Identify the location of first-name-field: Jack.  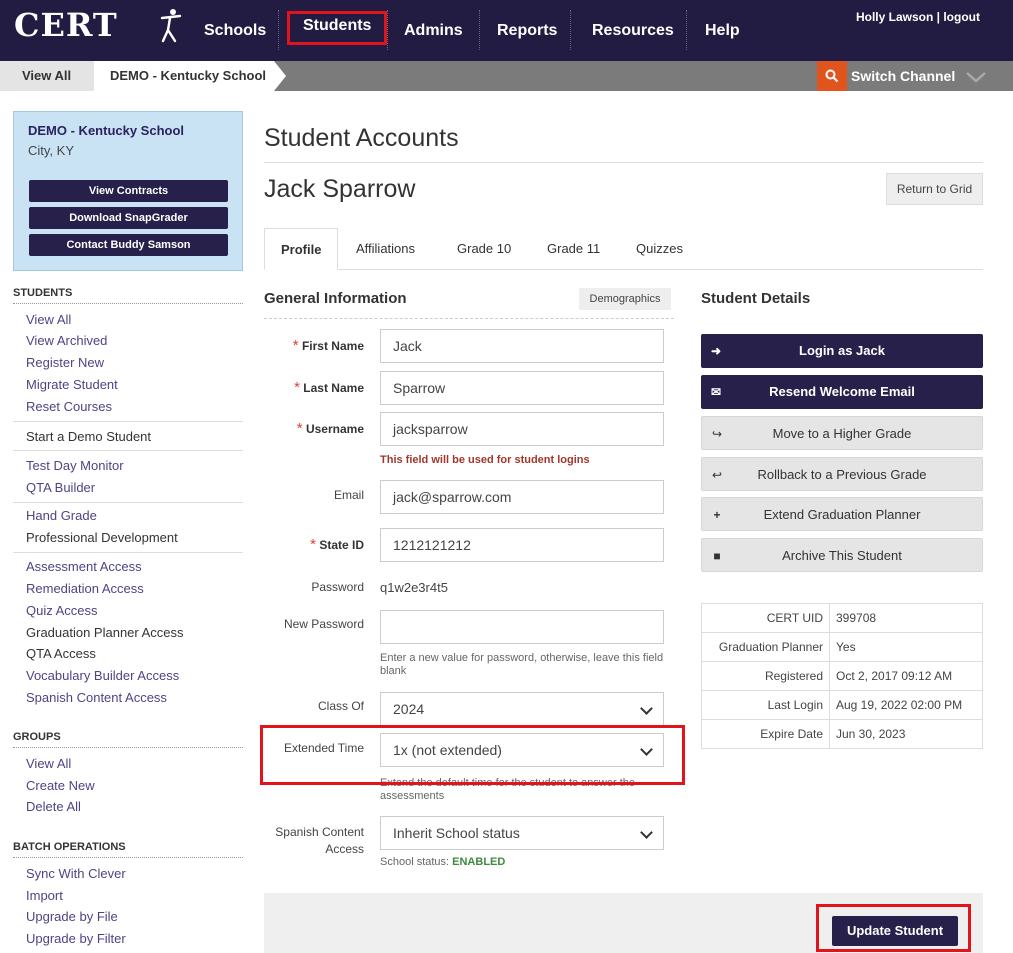
(522, 346).